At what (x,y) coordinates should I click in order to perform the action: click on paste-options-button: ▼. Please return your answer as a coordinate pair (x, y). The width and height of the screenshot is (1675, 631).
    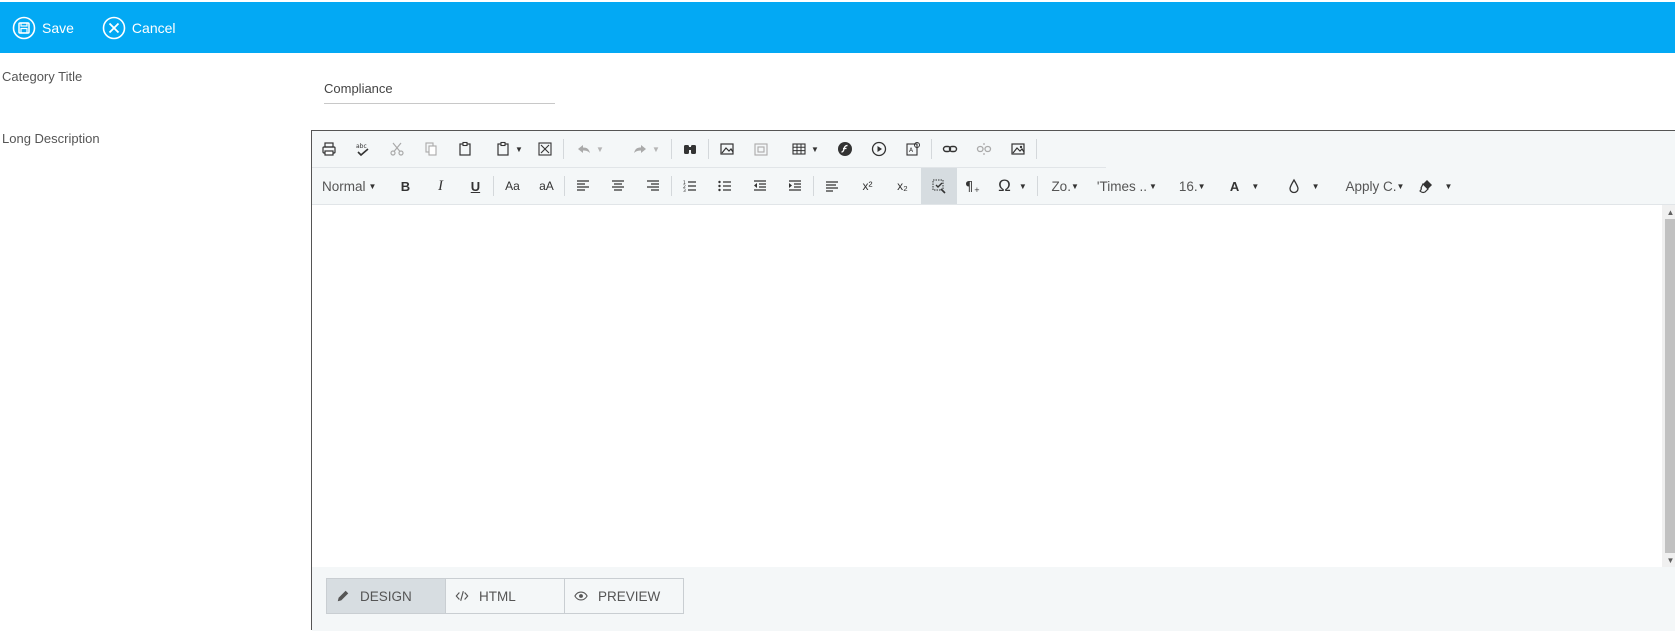
    Looking at the image, I should click on (509, 149).